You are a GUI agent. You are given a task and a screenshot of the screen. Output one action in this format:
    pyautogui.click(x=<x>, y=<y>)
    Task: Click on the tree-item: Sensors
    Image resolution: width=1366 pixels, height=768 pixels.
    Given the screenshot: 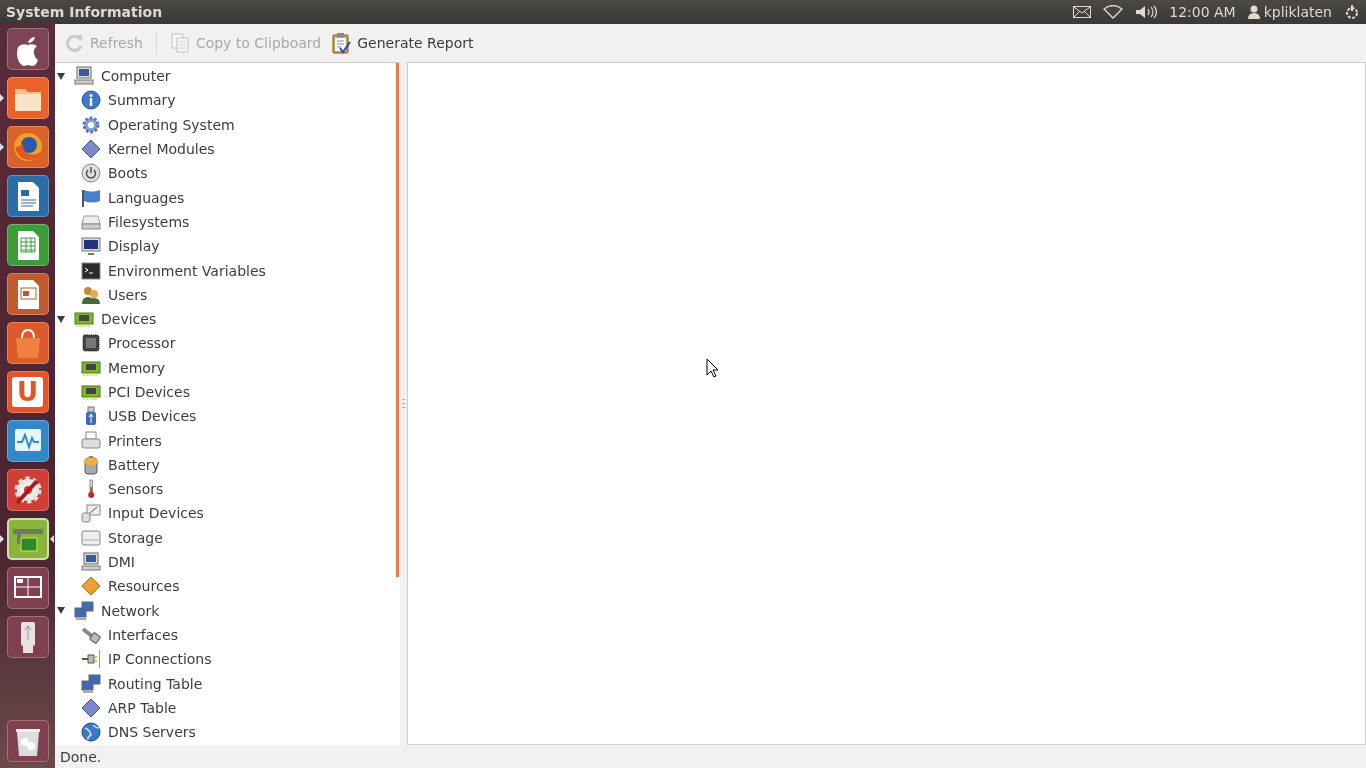 What is the action you would take?
    pyautogui.click(x=136, y=489)
    